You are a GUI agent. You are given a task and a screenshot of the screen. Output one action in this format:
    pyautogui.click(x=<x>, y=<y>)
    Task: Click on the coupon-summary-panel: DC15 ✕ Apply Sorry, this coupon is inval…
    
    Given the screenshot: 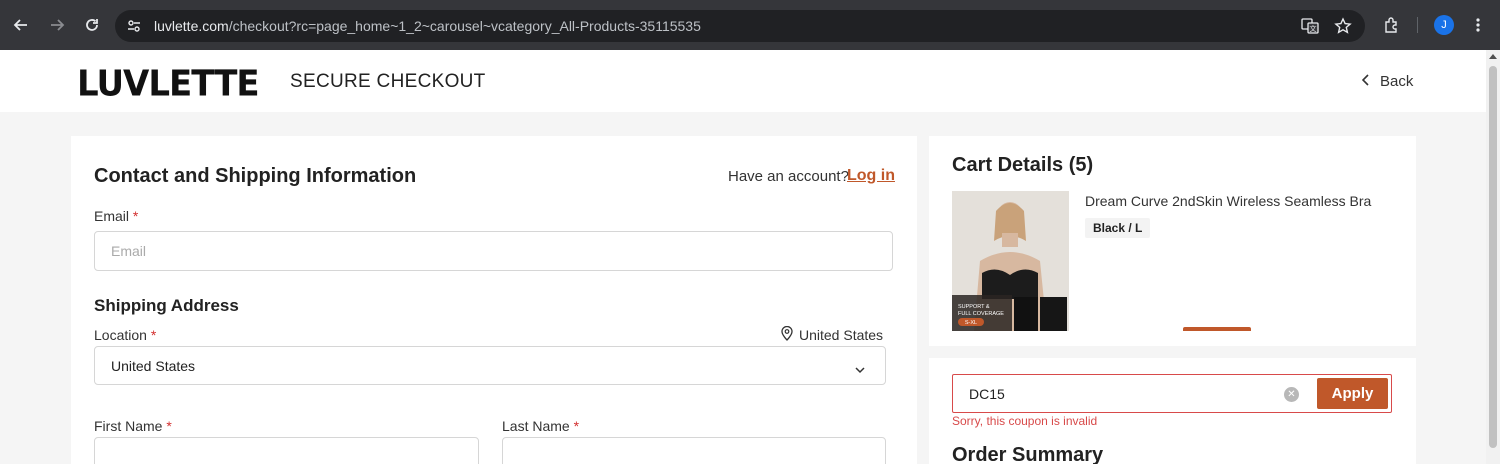 What is the action you would take?
    pyautogui.click(x=1172, y=411)
    